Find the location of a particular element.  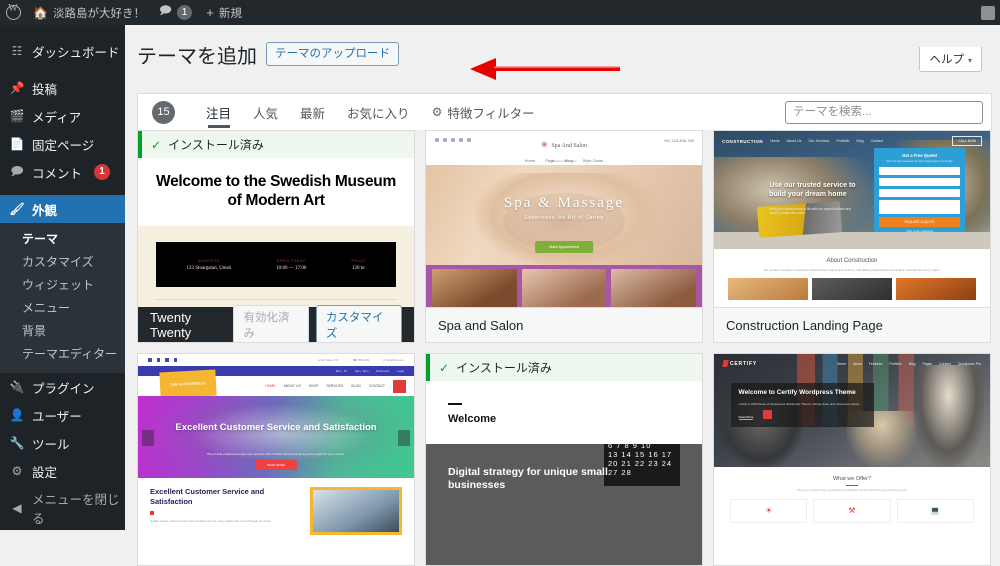

submenu-item-menus: メニュー is located at coordinates (62, 308).